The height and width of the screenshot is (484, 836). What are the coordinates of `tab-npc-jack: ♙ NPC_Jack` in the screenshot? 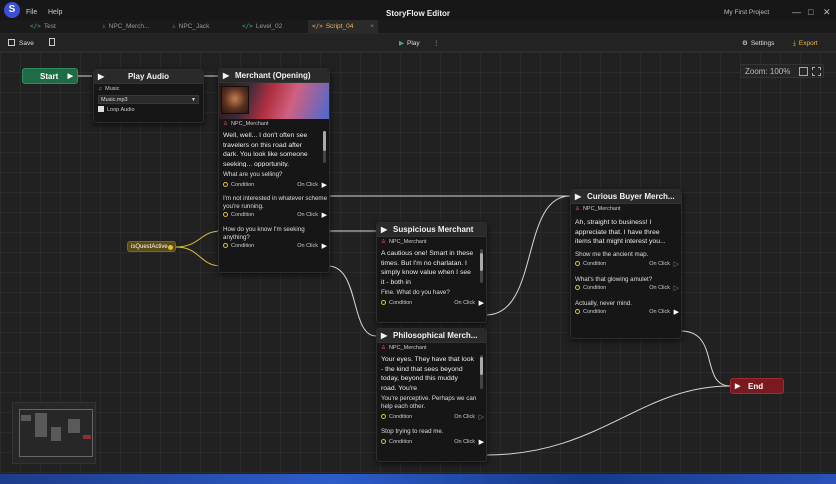 It's located at (203, 27).